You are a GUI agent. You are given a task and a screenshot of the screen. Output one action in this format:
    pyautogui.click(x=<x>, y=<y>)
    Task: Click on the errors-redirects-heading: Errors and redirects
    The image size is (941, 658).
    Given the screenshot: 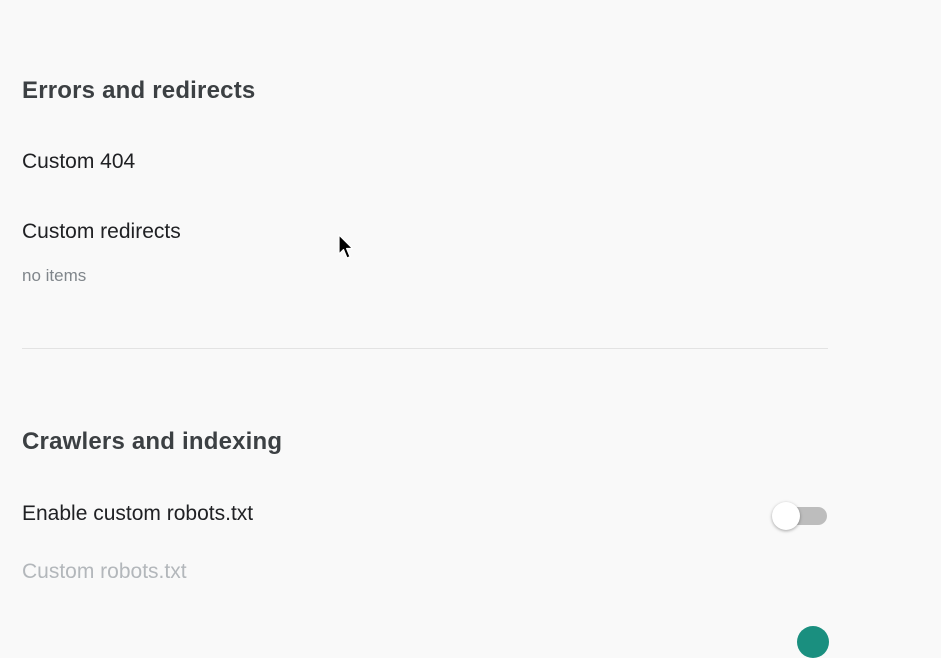 What is the action you would take?
    pyautogui.click(x=139, y=90)
    